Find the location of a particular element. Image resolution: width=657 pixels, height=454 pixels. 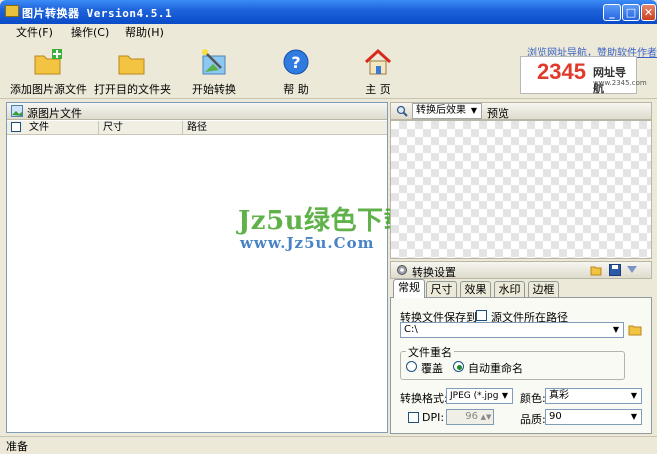

column-file: 文件 is located at coordinates (62, 128).